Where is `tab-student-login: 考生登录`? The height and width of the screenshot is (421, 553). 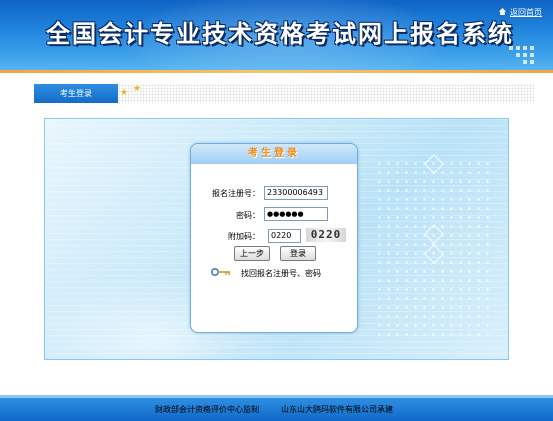
tab-student-login: 考生登录 is located at coordinates (76, 93).